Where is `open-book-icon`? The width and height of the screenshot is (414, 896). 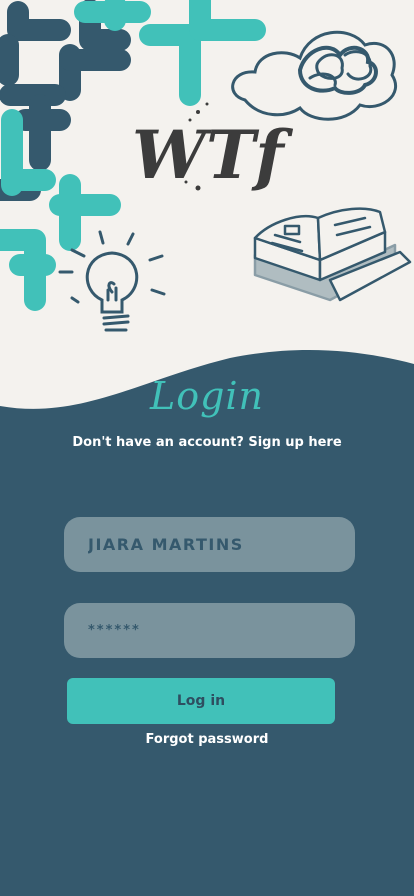 open-book-icon is located at coordinates (332, 254).